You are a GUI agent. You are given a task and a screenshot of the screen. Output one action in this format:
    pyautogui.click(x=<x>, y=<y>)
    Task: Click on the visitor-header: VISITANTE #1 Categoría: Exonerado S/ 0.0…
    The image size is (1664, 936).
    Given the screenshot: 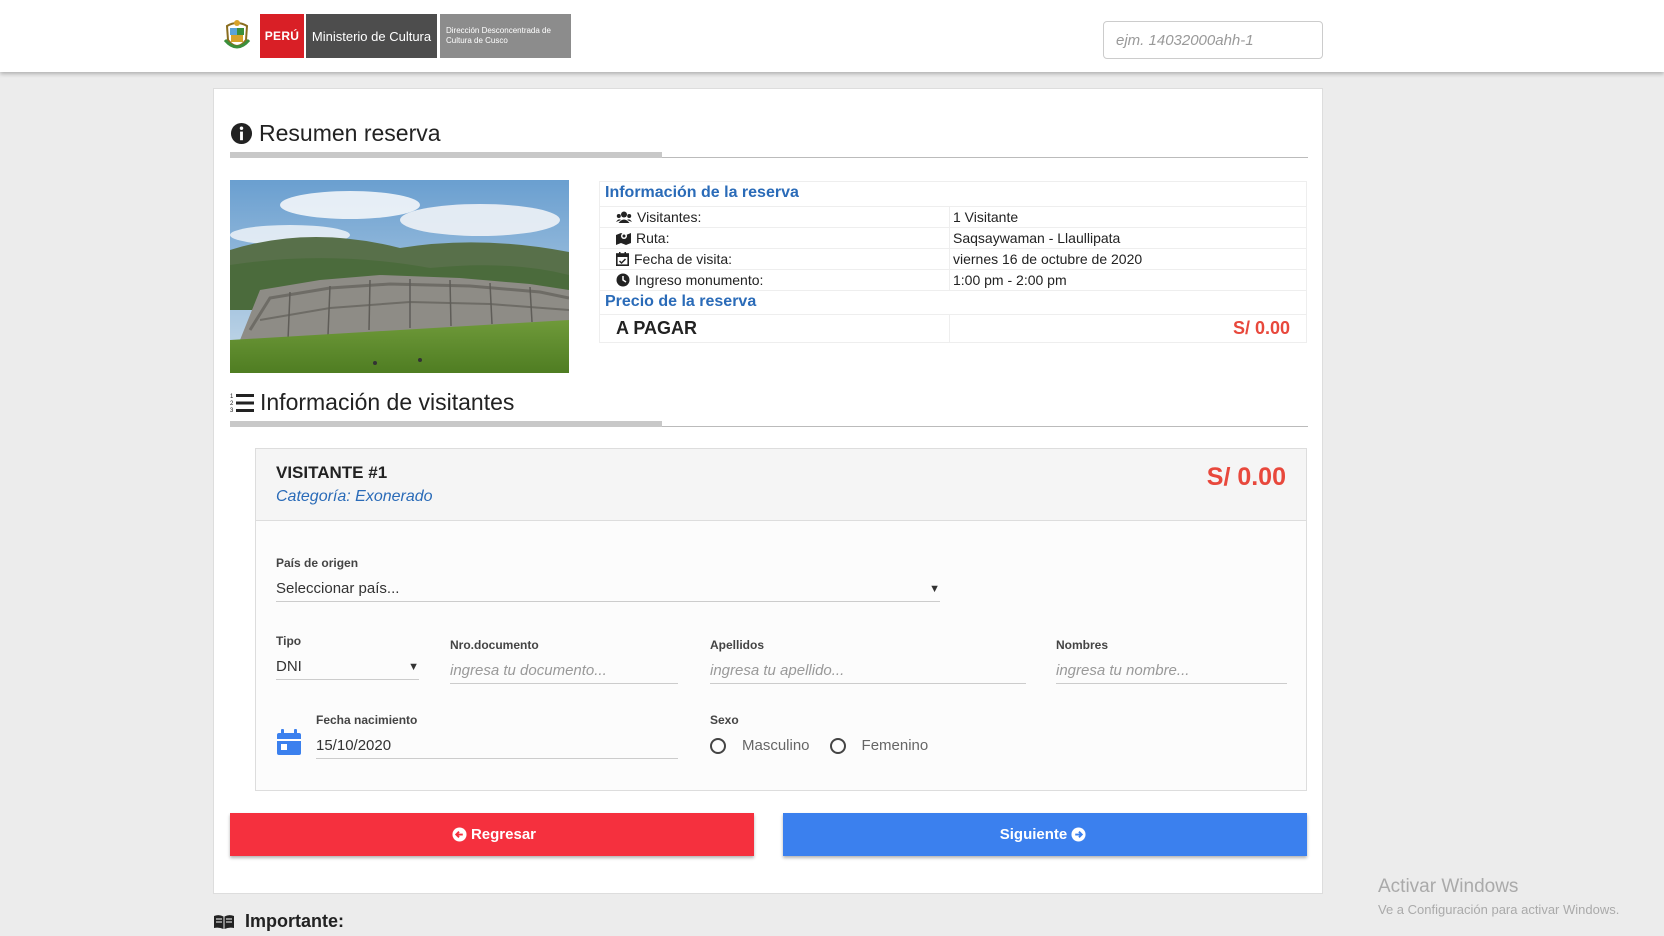 What is the action you would take?
    pyautogui.click(x=781, y=485)
    